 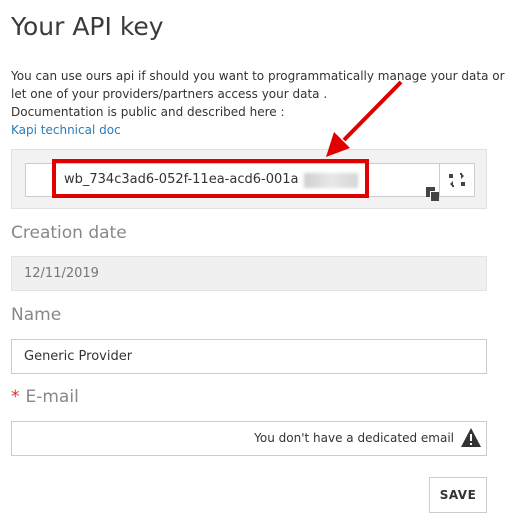 I want to click on email-message: You don't have a dedicated email, so click(x=354, y=438).